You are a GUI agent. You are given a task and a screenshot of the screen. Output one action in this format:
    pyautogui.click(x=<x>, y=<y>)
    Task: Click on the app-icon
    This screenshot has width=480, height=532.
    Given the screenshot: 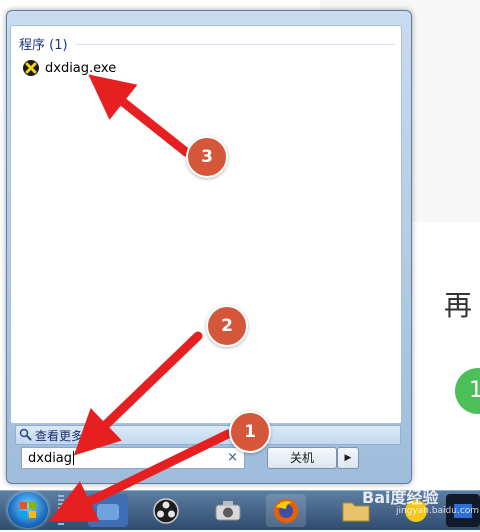 What is the action you would take?
    pyautogui.click(x=108, y=510)
    